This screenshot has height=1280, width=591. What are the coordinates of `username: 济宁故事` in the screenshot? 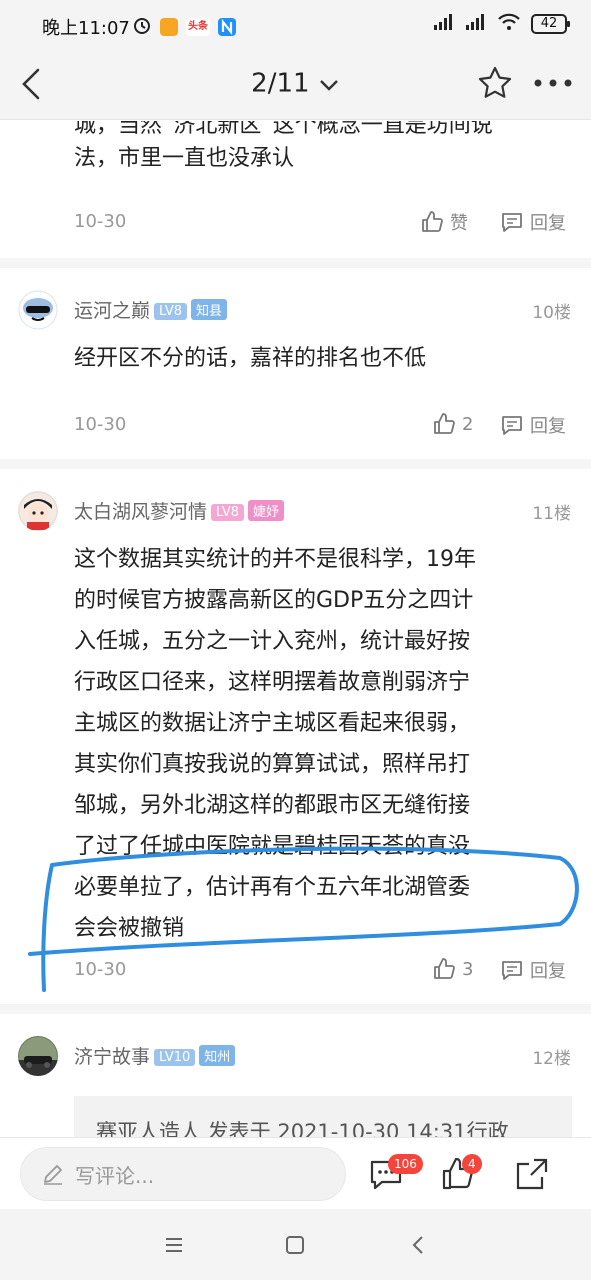 It's located at (112, 1057).